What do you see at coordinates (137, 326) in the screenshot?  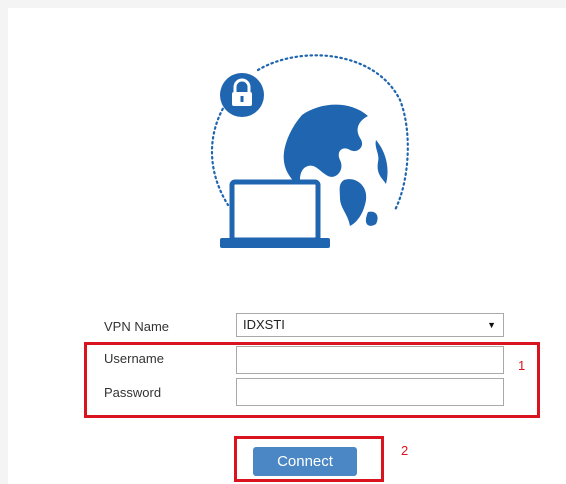 I see `vpn-name-label: VPN Name` at bounding box center [137, 326].